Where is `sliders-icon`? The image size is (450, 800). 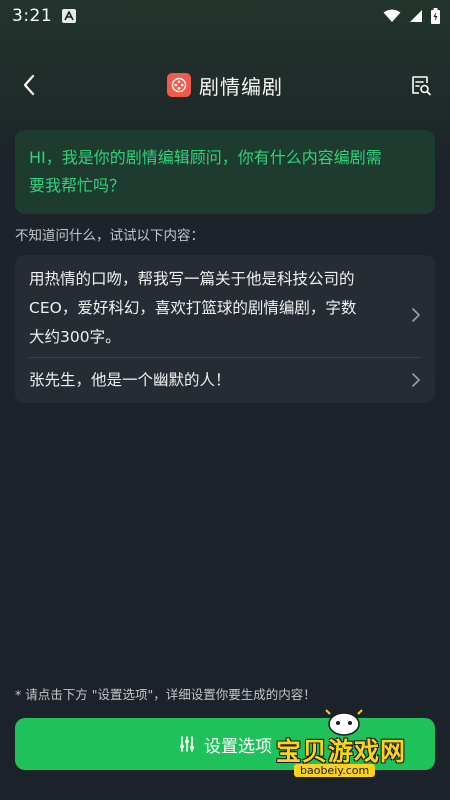 sliders-icon is located at coordinates (187, 744).